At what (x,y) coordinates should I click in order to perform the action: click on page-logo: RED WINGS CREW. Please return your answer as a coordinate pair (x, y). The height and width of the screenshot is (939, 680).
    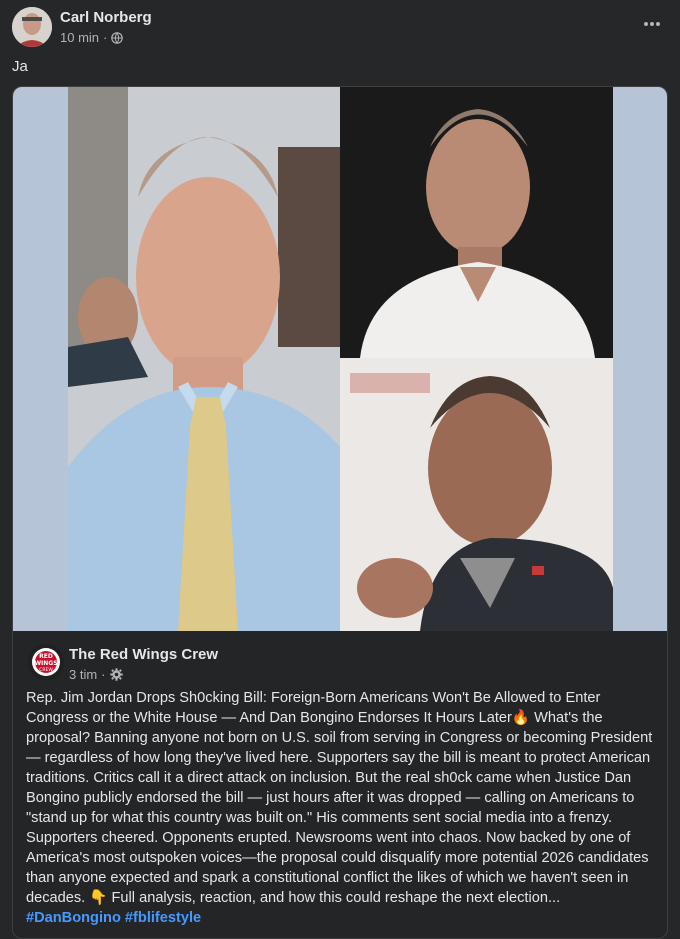
    Looking at the image, I should click on (46, 662).